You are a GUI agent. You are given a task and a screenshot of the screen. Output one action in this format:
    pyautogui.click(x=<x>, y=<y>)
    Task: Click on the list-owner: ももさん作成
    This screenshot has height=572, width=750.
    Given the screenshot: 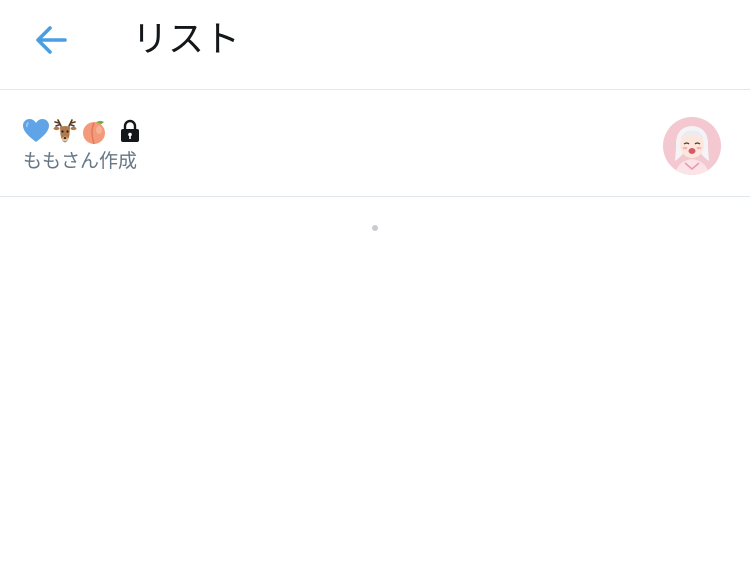 What is the action you would take?
    pyautogui.click(x=80, y=161)
    